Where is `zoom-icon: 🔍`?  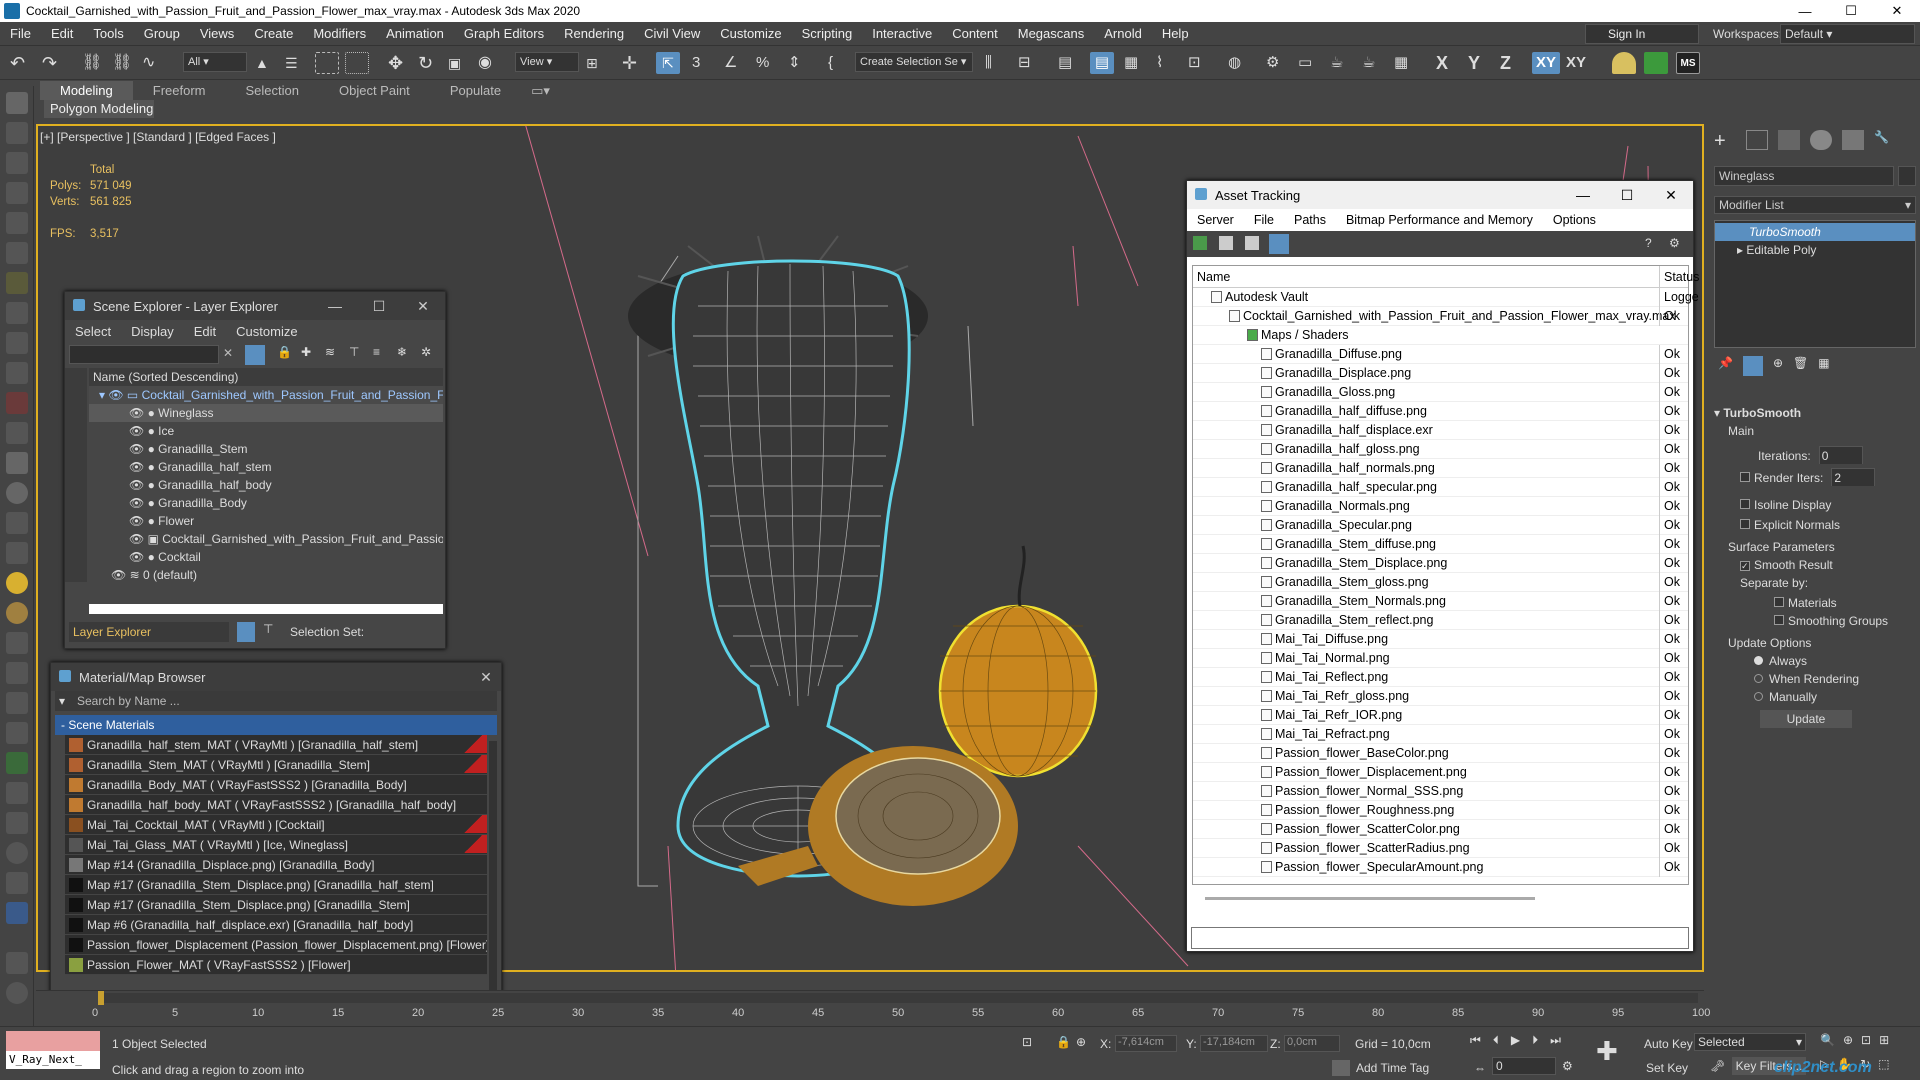
zoom-icon: 🔍 is located at coordinates (1827, 1040).